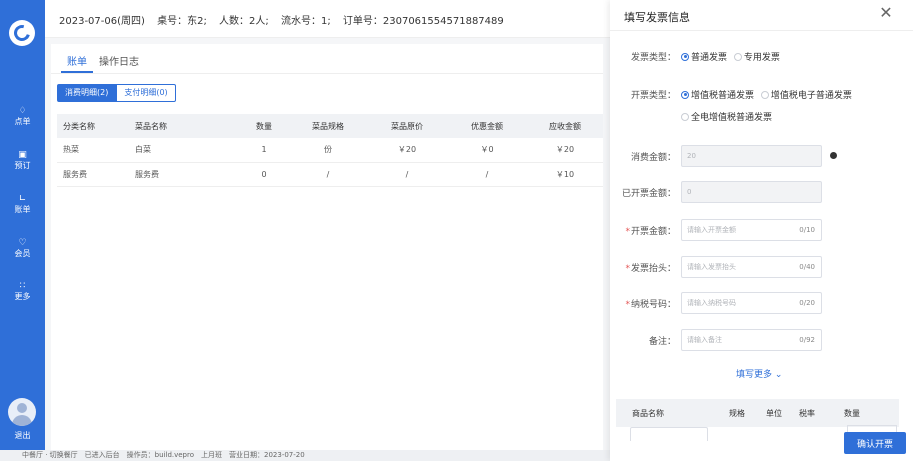  Describe the element at coordinates (22, 165) in the screenshot. I see `nav-item-label: 预订` at that location.